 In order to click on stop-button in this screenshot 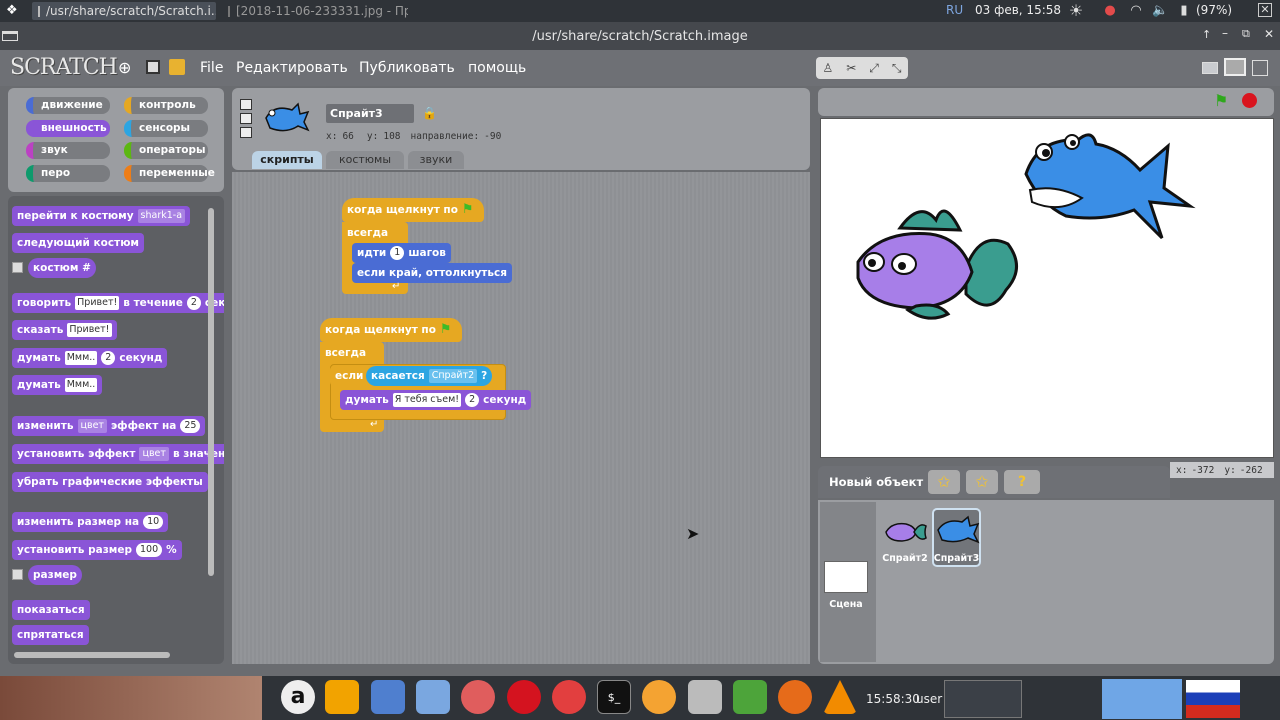, I will do `click(1249, 100)`.